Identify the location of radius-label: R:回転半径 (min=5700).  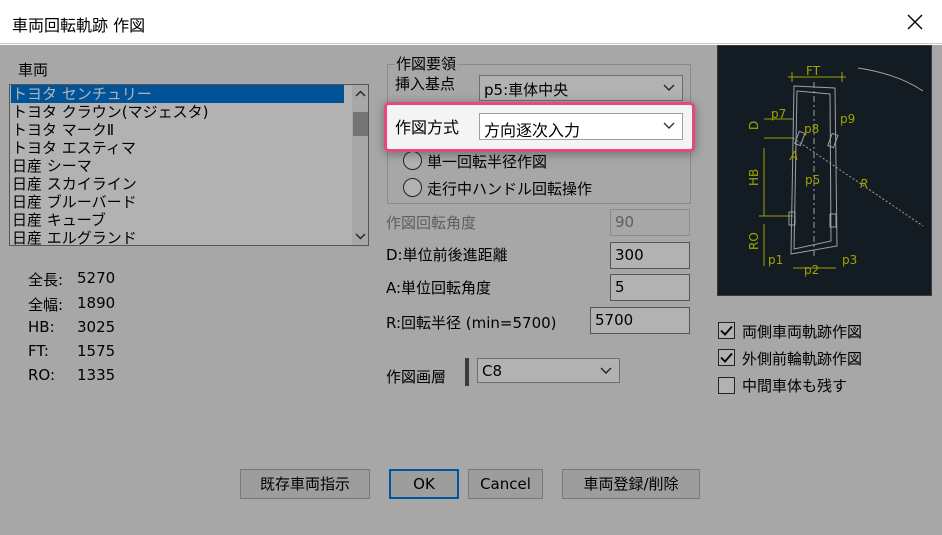
(471, 323).